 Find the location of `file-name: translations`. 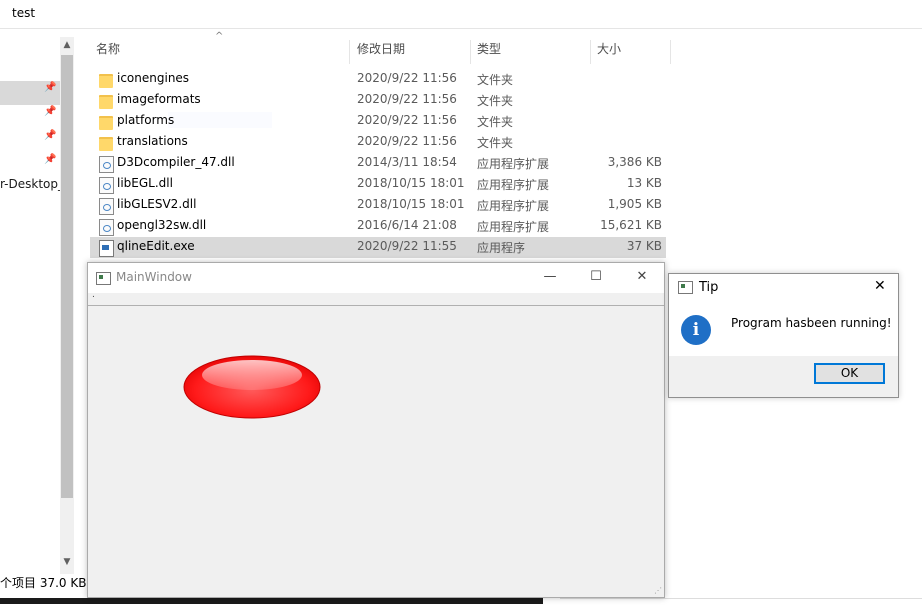

file-name: translations is located at coordinates (152, 141).